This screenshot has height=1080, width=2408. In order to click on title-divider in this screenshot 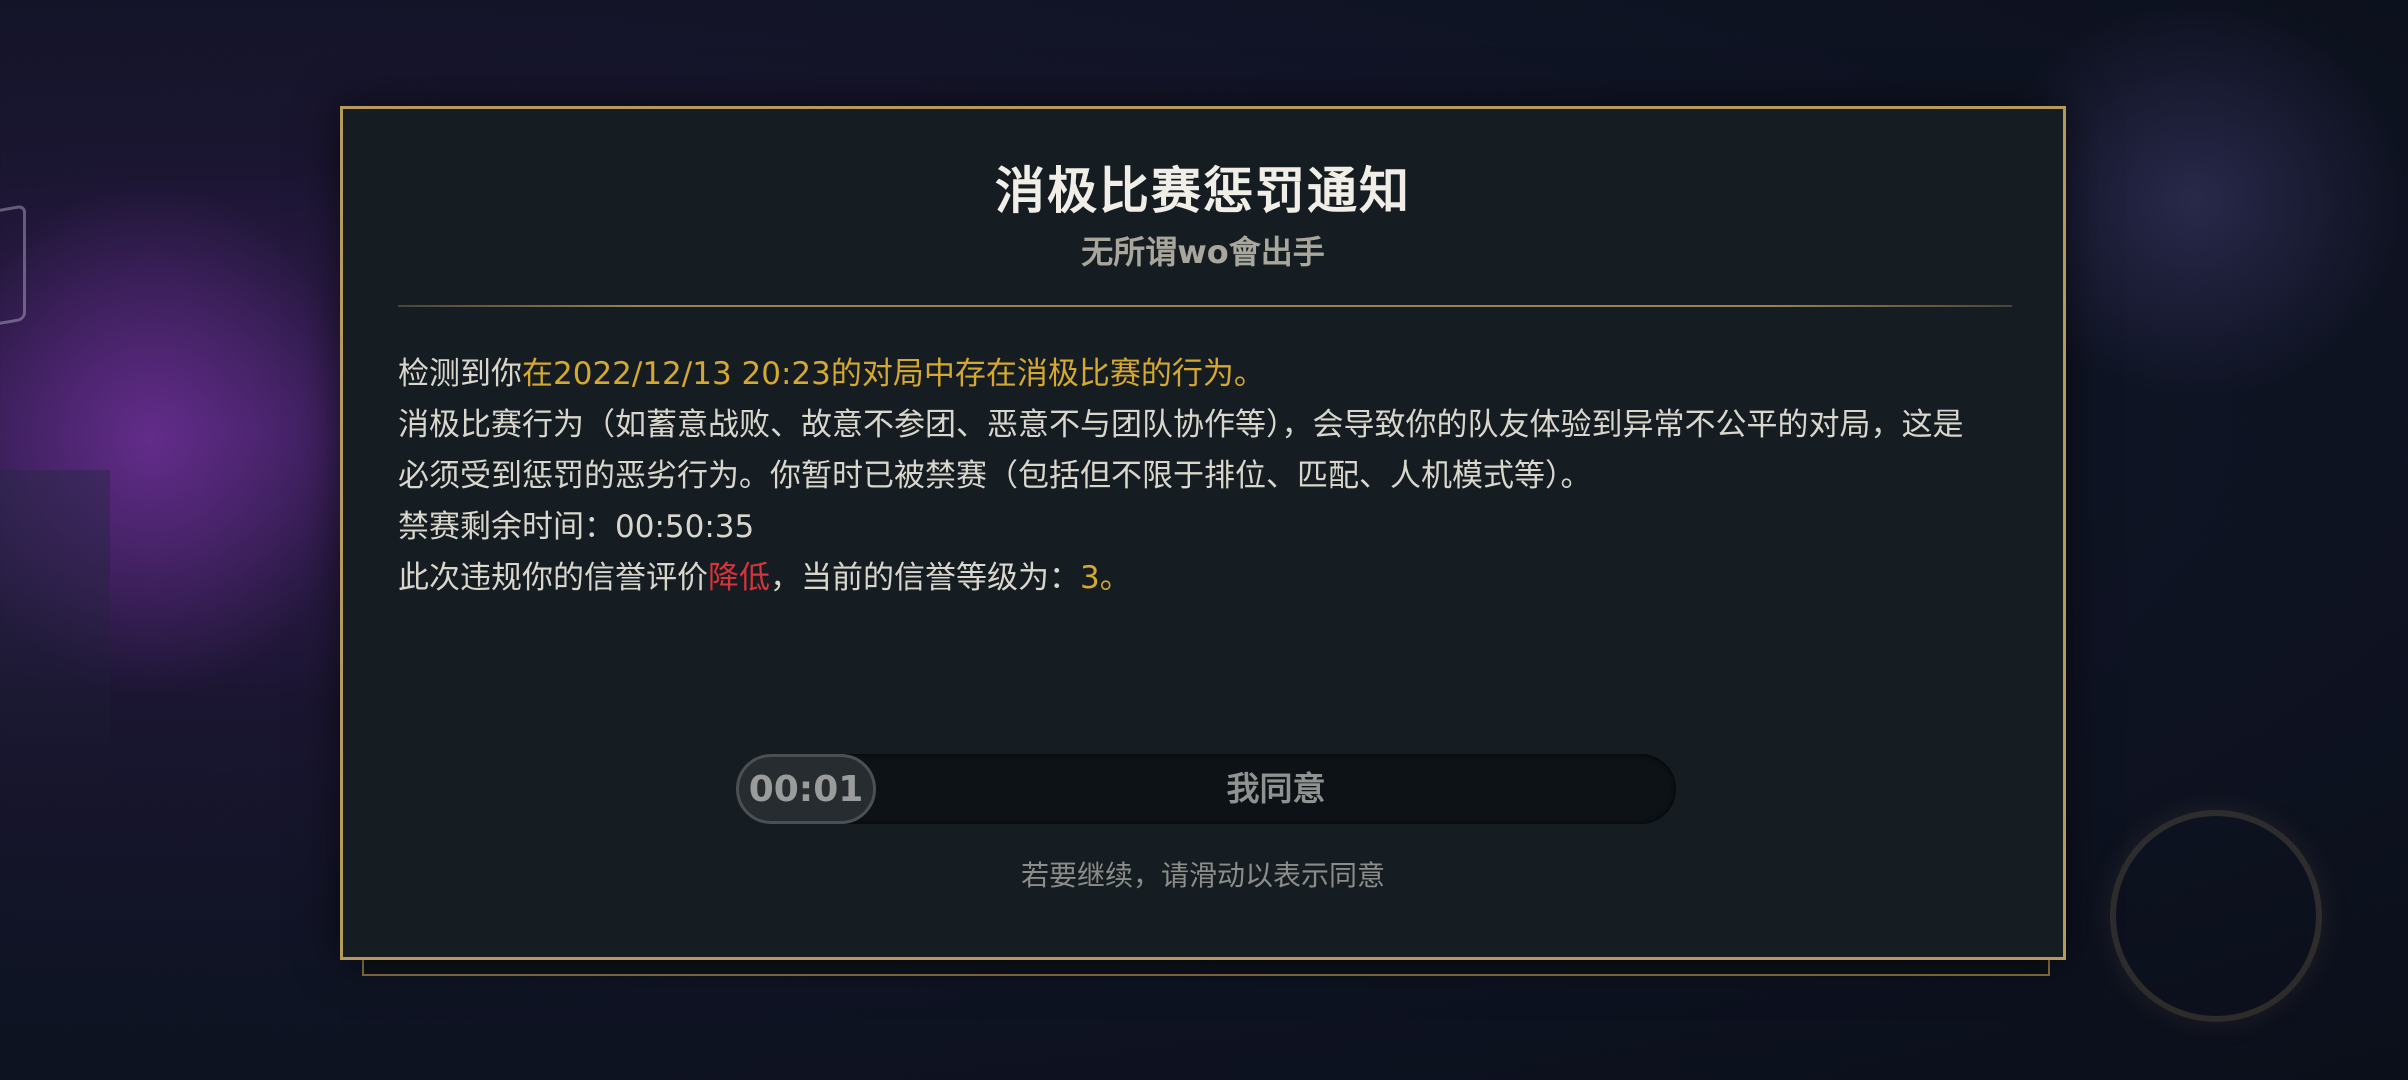, I will do `click(1205, 306)`.